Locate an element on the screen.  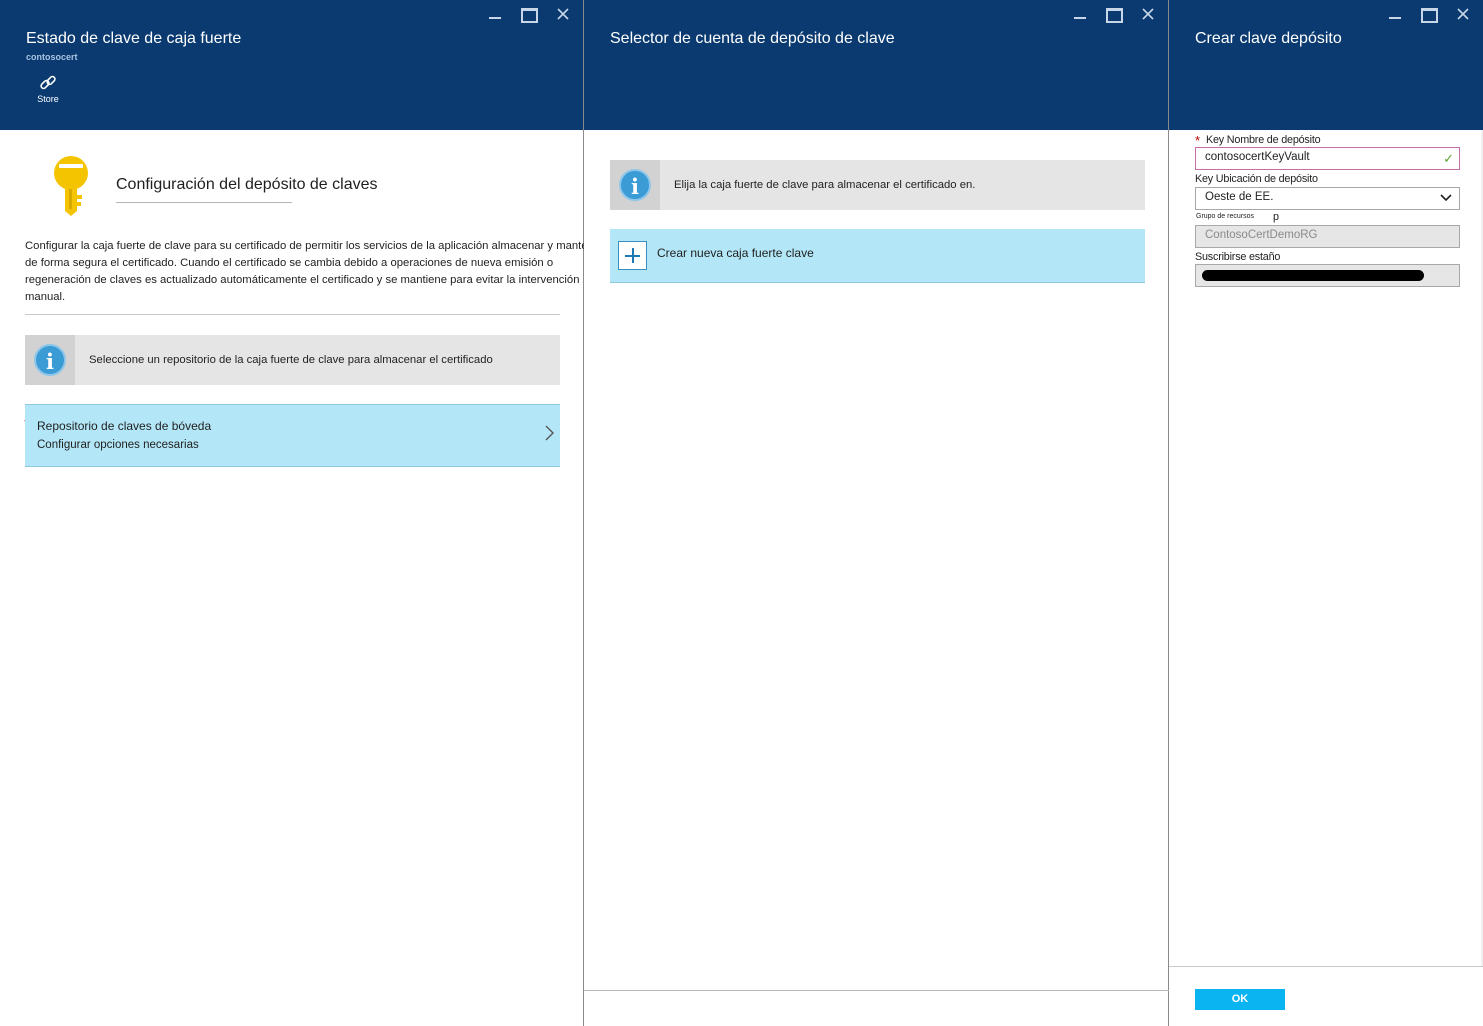
subscription-label: Suscribirse estaño is located at coordinates (1238, 257).